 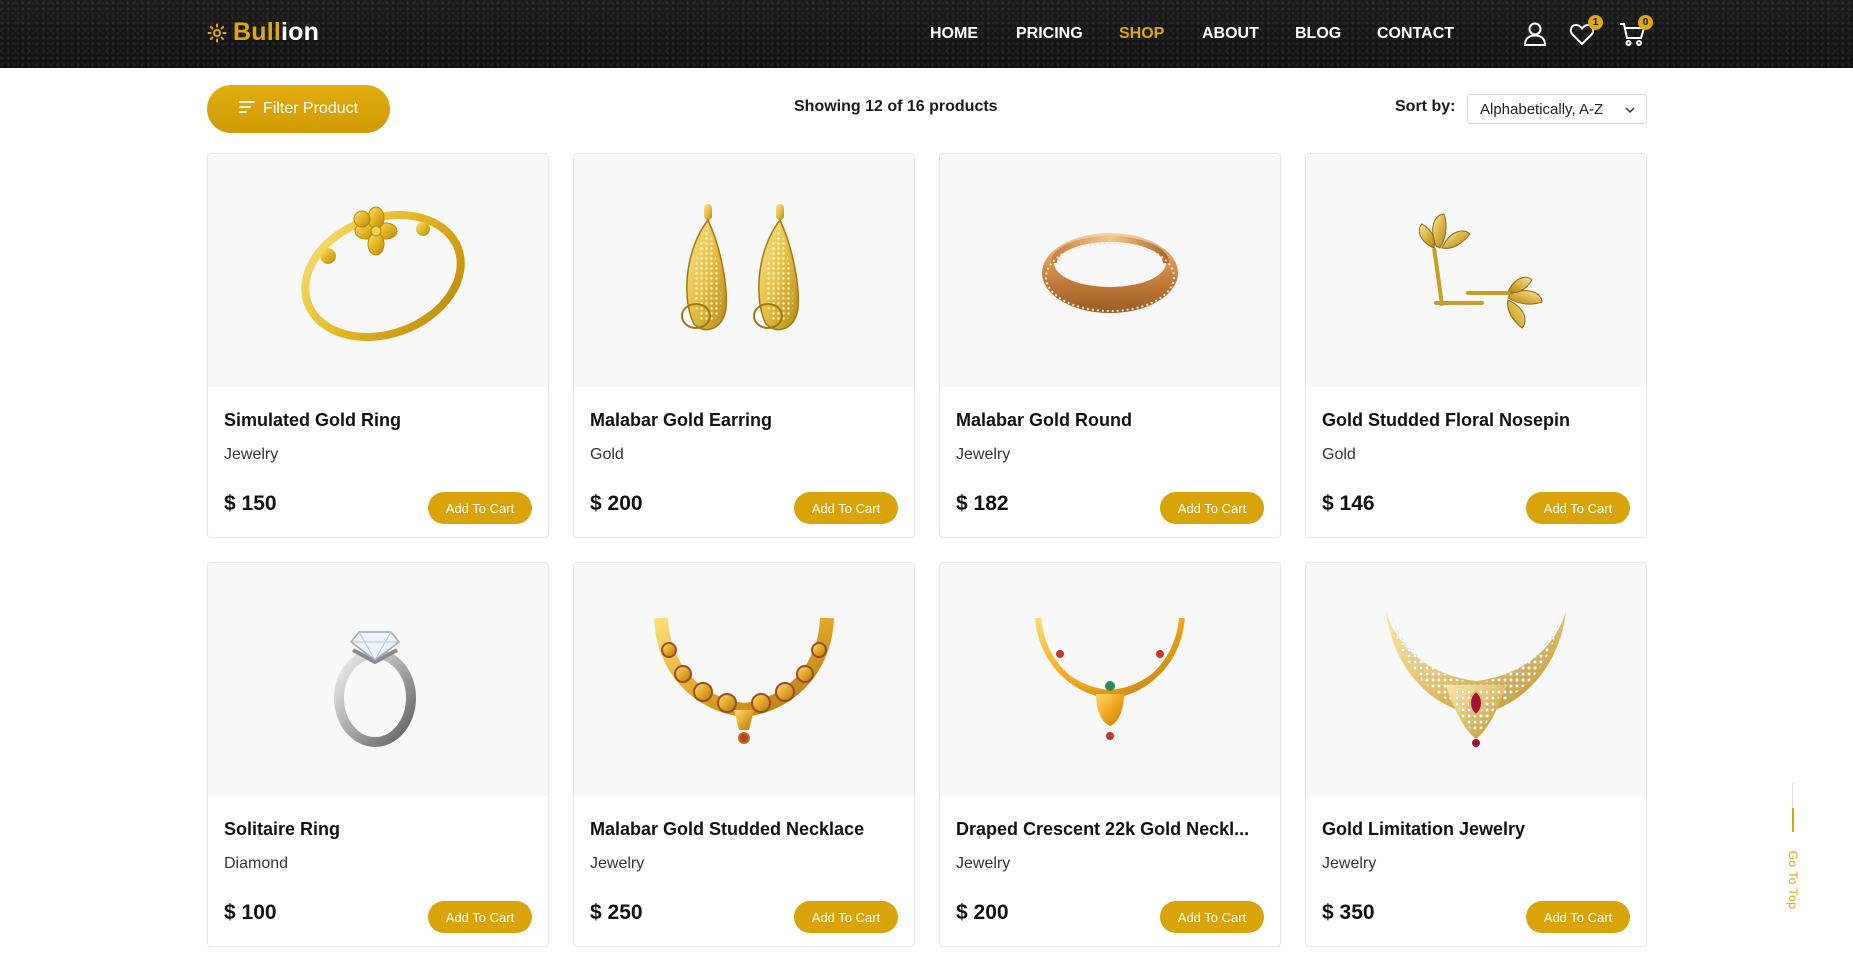 I want to click on product-category: Diamond, so click(x=256, y=863).